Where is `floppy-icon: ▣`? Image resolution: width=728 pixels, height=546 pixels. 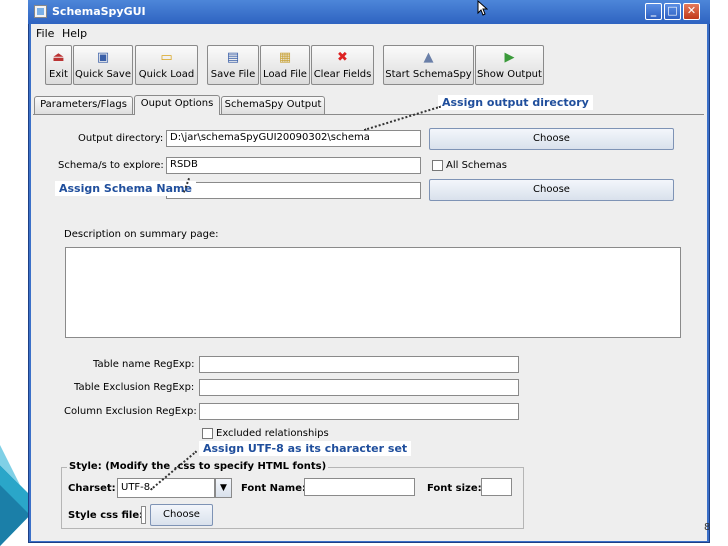 floppy-icon: ▣ is located at coordinates (103, 57).